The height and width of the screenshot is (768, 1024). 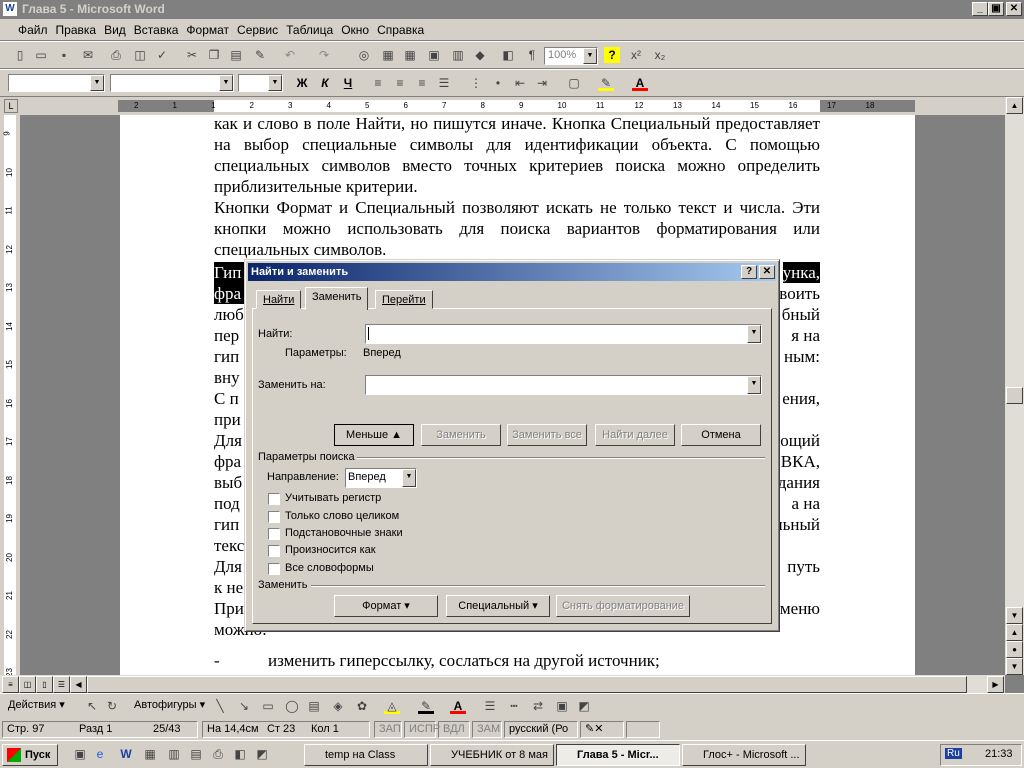 What do you see at coordinates (454, 729) in the screenshot?
I see `status-ext: ВДЛ` at bounding box center [454, 729].